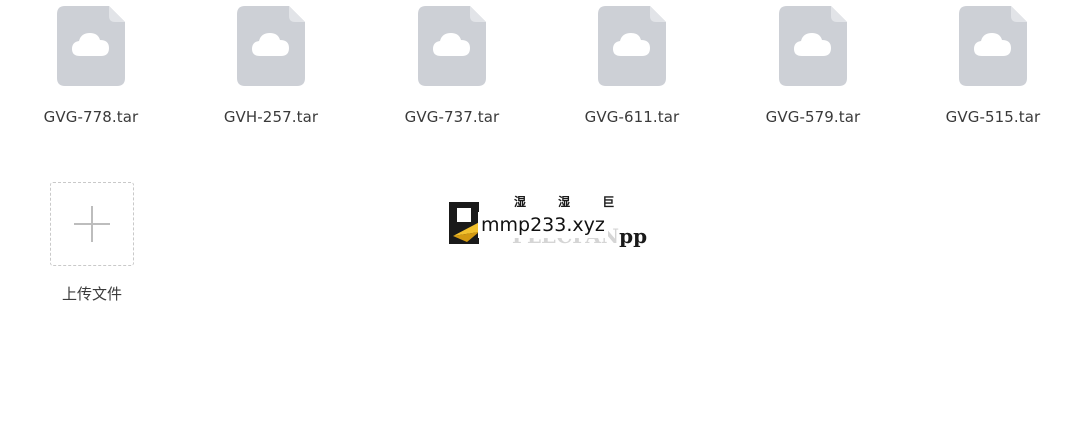  I want to click on file-item: GVG-579.tar, so click(813, 69).